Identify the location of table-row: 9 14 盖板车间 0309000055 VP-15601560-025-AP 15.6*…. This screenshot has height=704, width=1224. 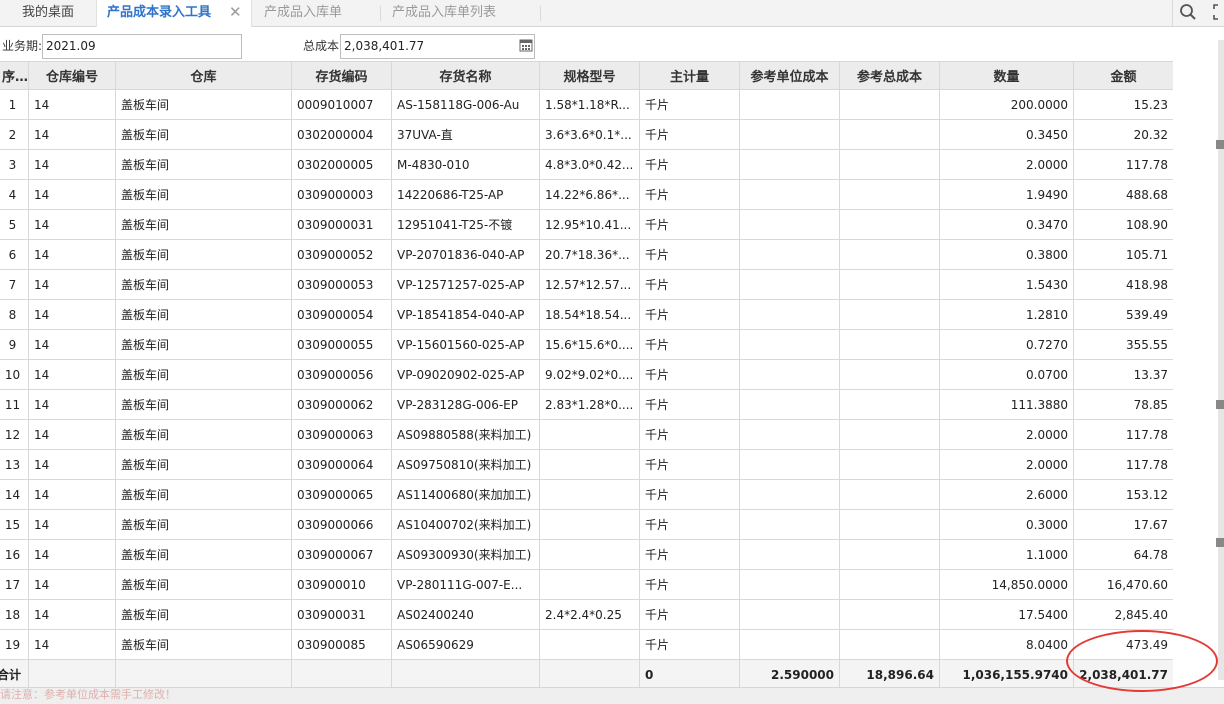
(586, 344).